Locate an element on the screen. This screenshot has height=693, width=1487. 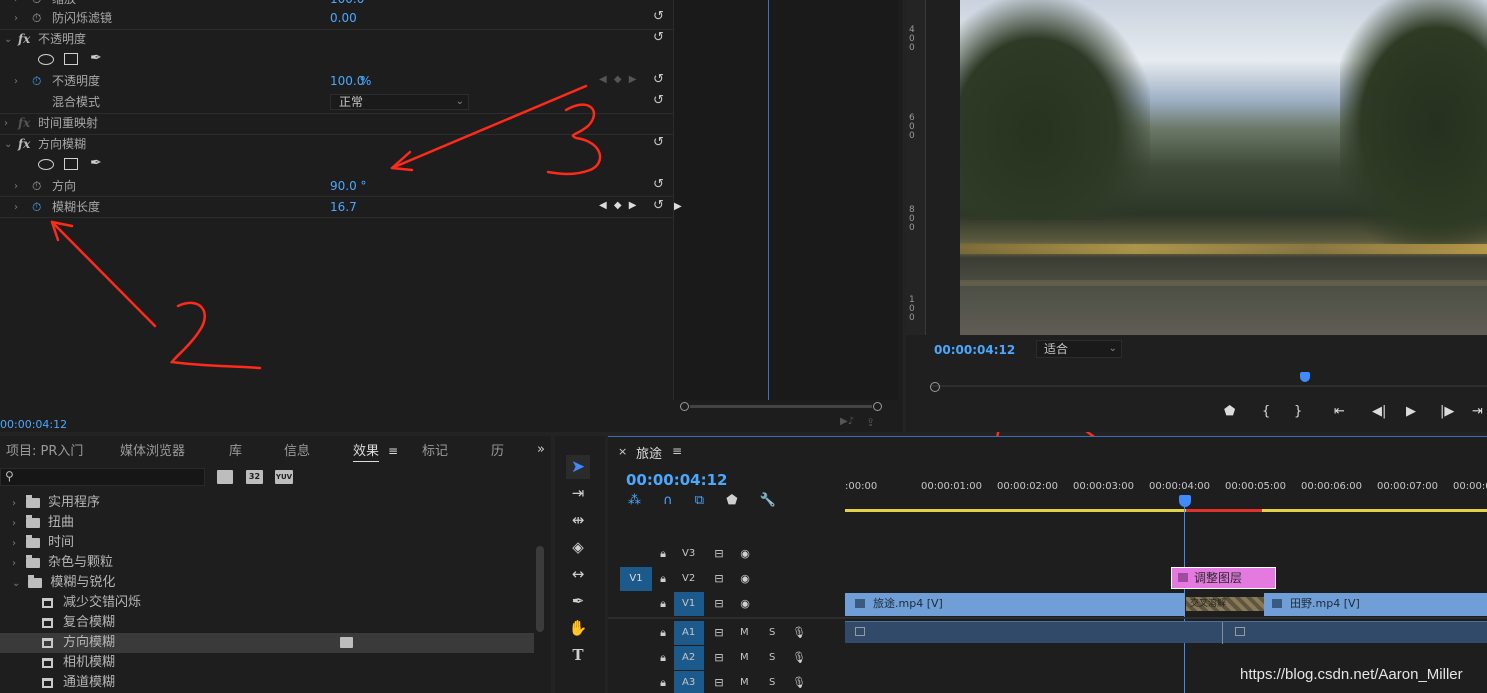
clip-v1-travel: 旅途.mp4 [V] is located at coordinates (1015, 604).